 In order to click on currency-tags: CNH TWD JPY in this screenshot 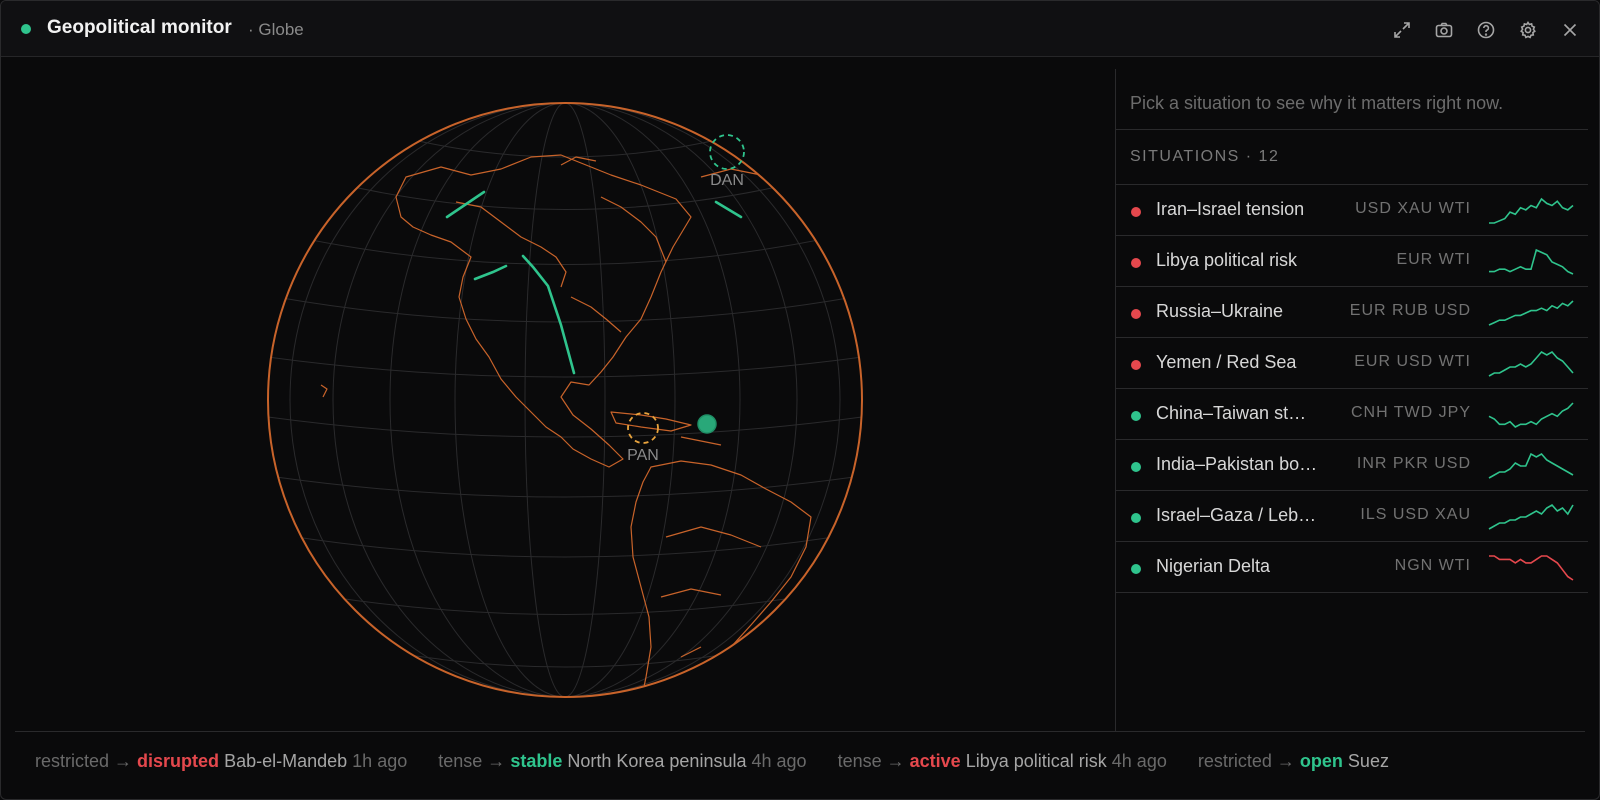, I will do `click(1410, 412)`.